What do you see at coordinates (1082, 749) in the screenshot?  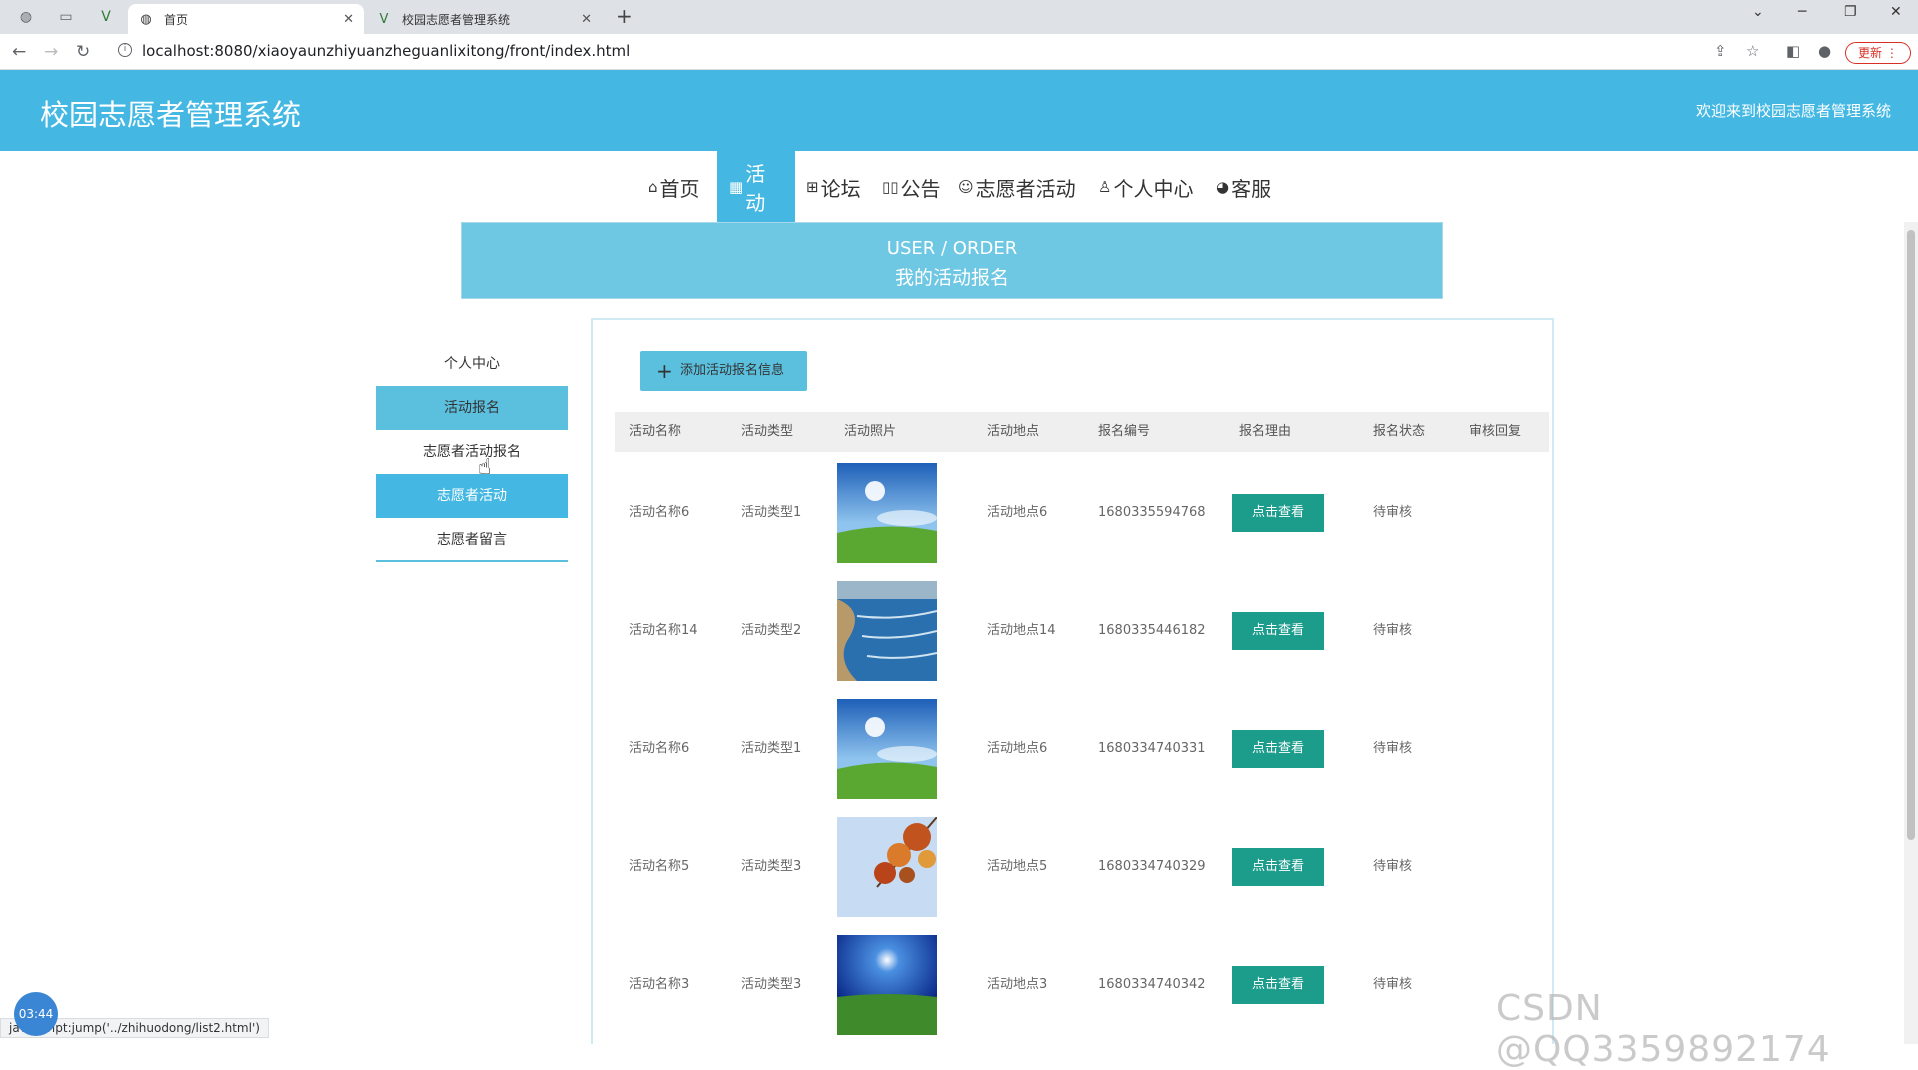 I see `table-row: 活动名称6 活动类型1 活动地点6 1680334740331 点击查看 待审核` at bounding box center [1082, 749].